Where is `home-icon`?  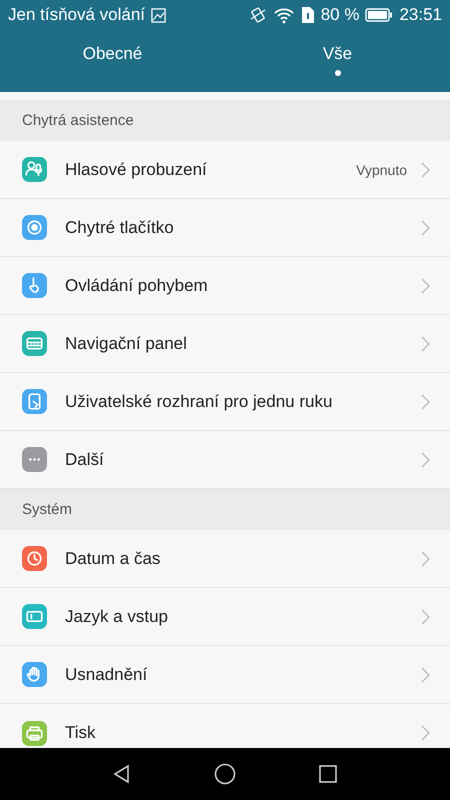 home-icon is located at coordinates (225, 774).